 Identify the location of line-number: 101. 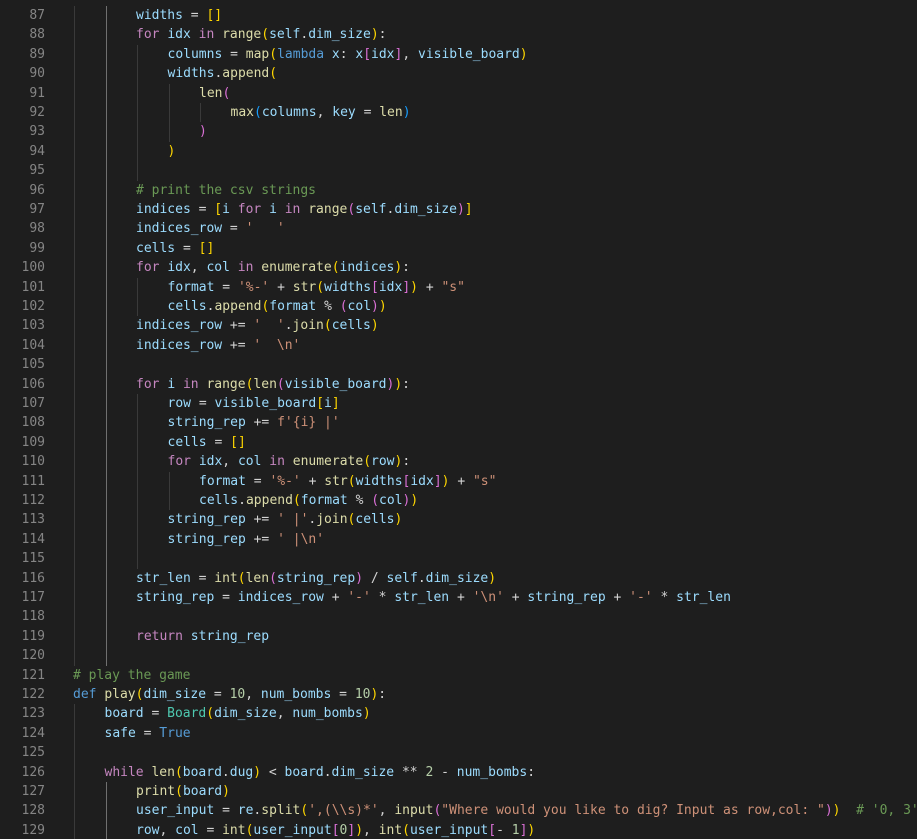
(33, 287).